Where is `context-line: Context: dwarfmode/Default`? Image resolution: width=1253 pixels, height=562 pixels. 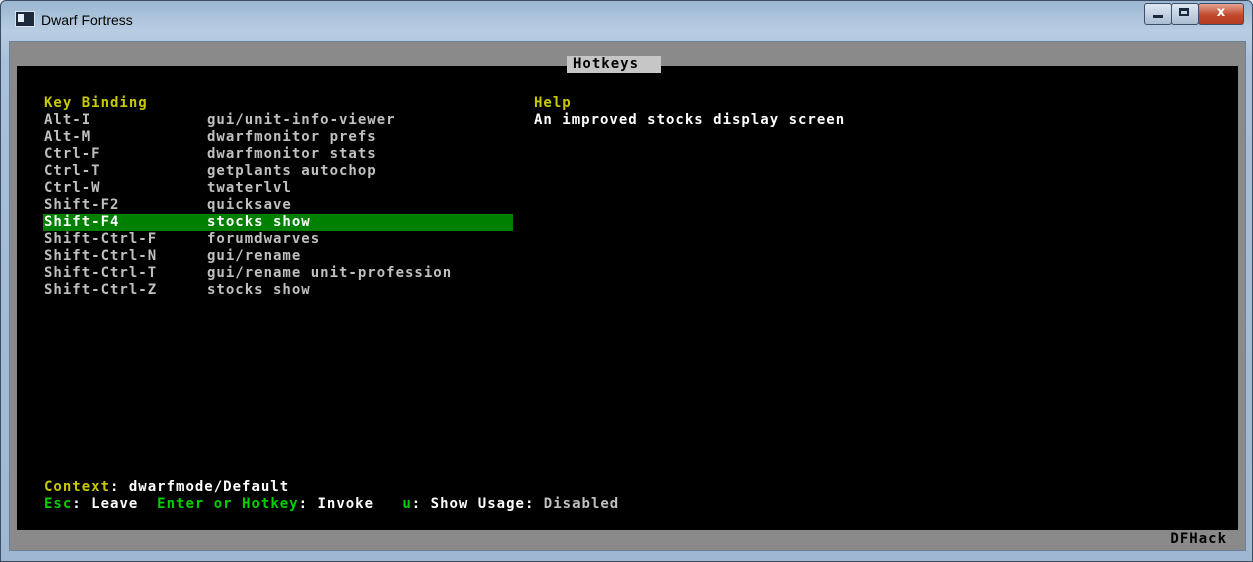
context-line: Context: dwarfmode/Default is located at coordinates (167, 487).